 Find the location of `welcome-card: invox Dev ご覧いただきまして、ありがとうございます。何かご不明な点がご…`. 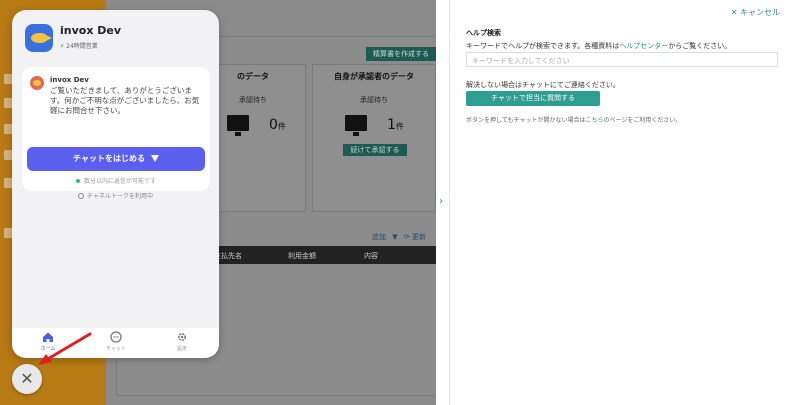

welcome-card: invox Dev ご覧いただきまして、ありがとうございます。何かご不明な点がご… is located at coordinates (116, 129).